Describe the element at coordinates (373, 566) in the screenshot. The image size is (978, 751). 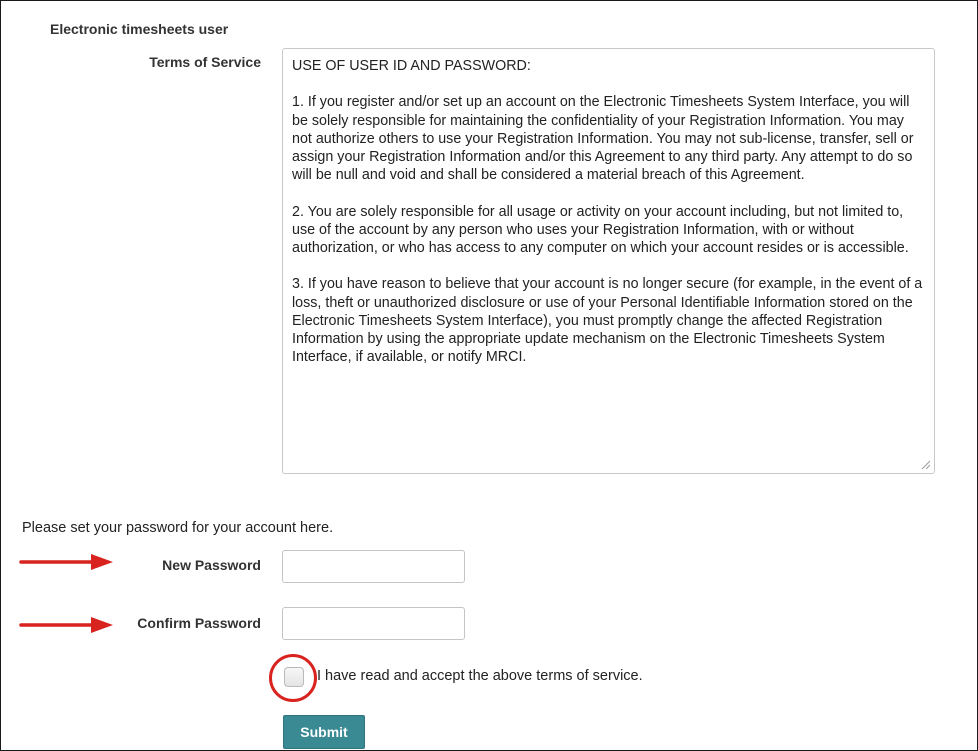
I see `new-password-input` at that location.